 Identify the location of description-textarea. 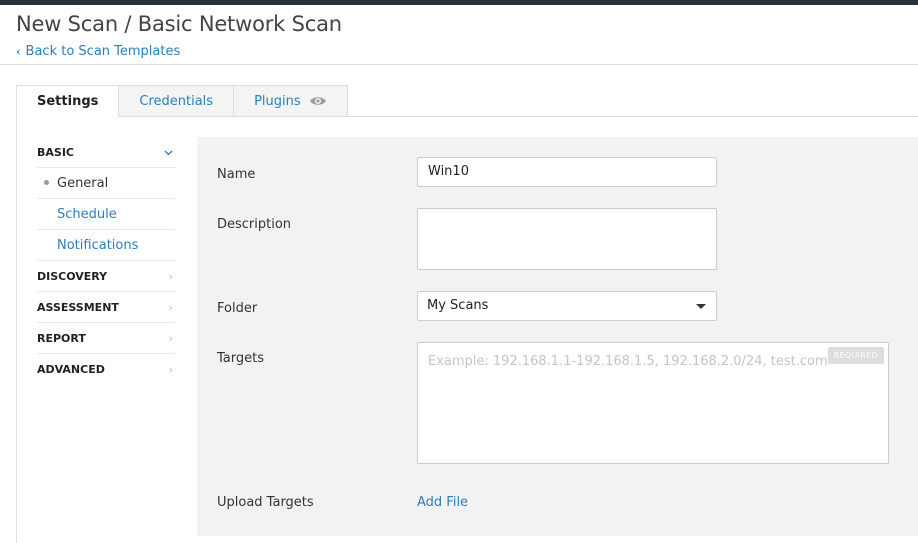
(567, 239).